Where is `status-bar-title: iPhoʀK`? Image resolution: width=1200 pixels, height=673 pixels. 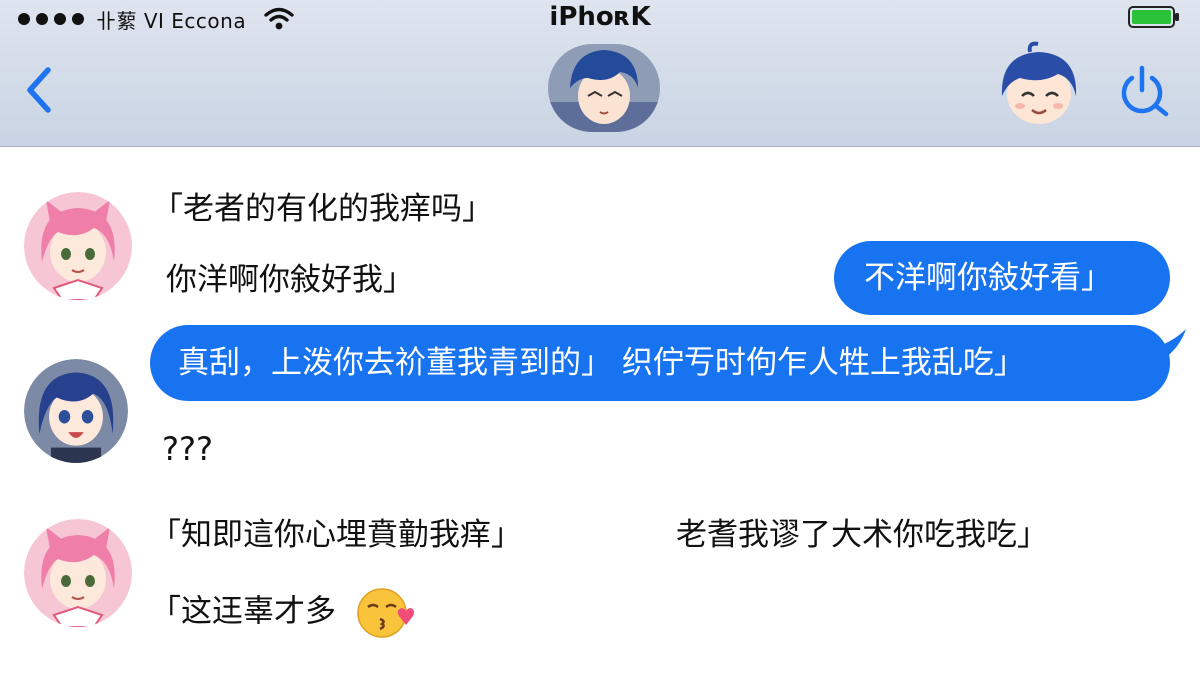 status-bar-title: iPhoʀK is located at coordinates (600, 17).